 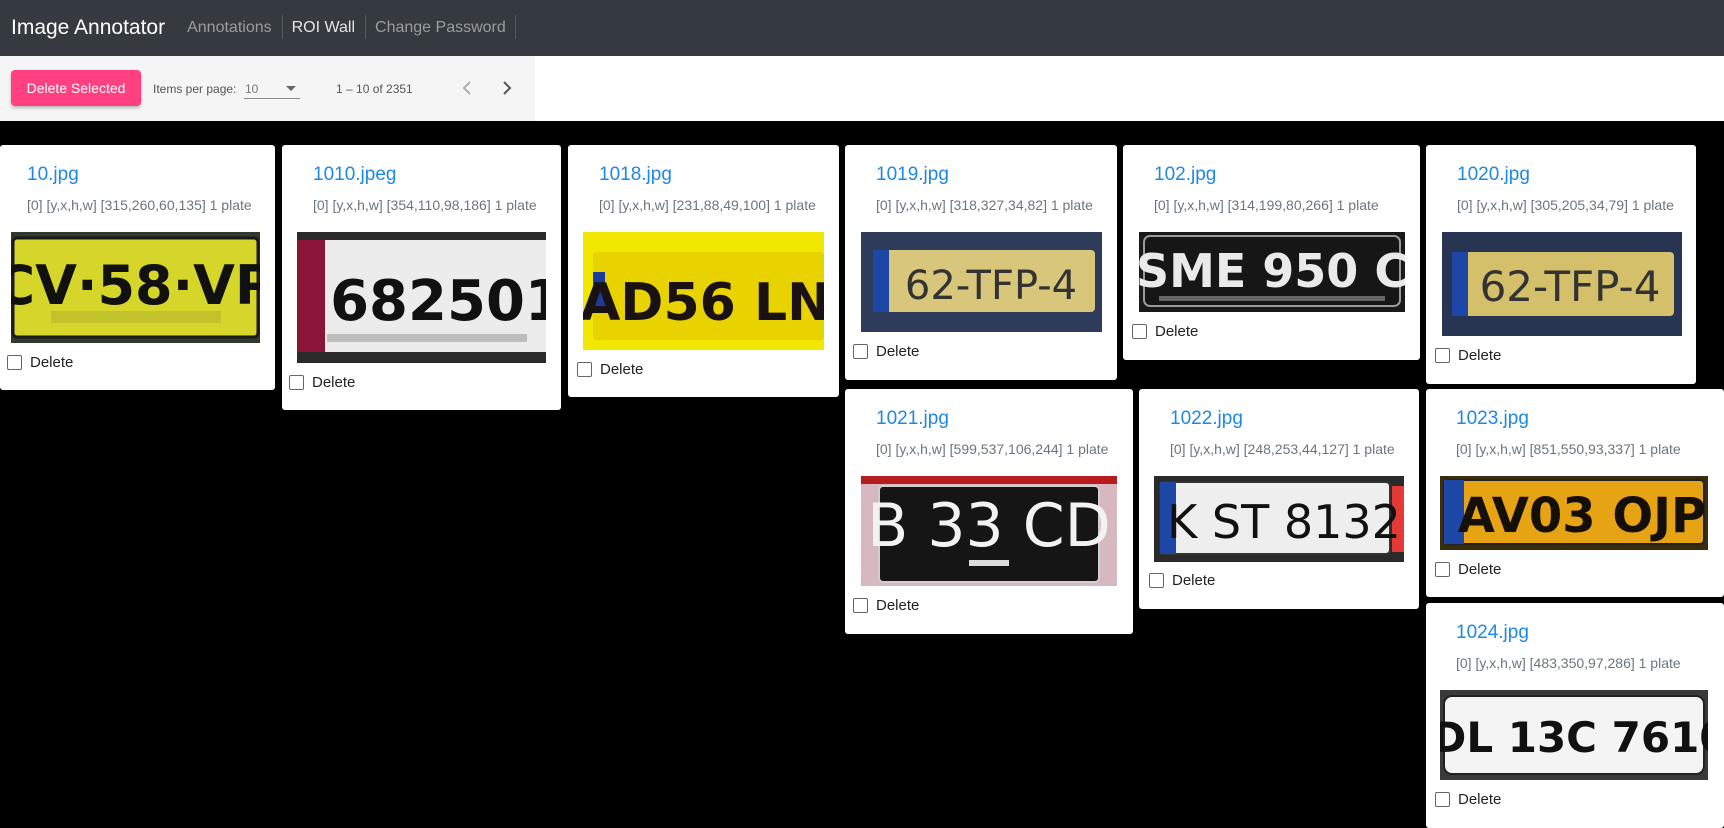 I want to click on previous-page-button, so click(x=467, y=88).